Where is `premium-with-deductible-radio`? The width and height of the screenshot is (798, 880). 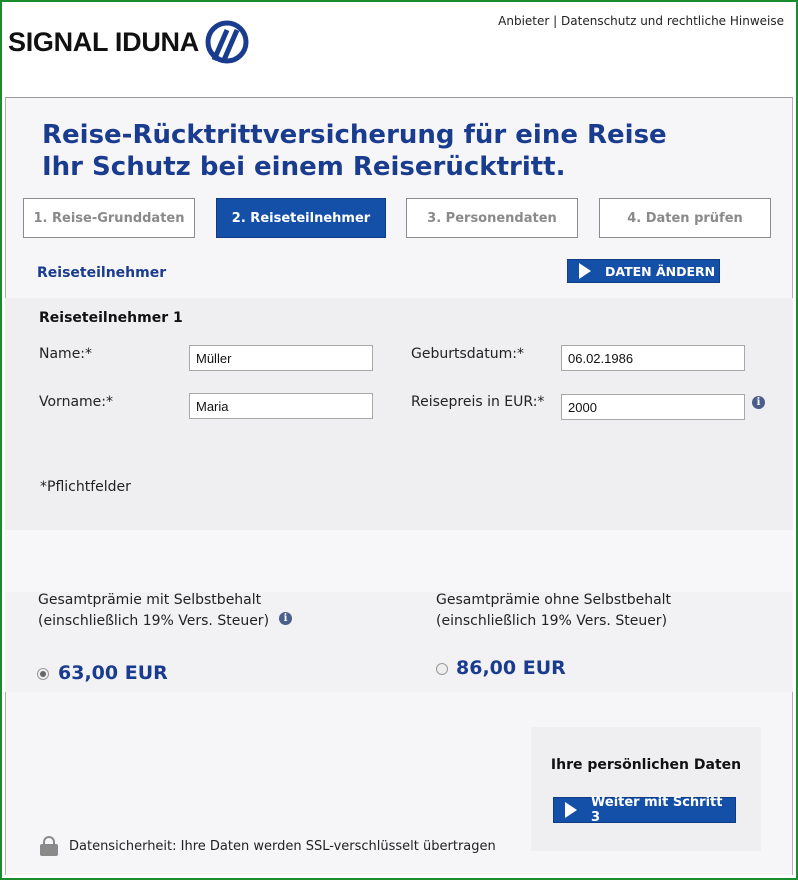
premium-with-deductible-radio is located at coordinates (43, 674).